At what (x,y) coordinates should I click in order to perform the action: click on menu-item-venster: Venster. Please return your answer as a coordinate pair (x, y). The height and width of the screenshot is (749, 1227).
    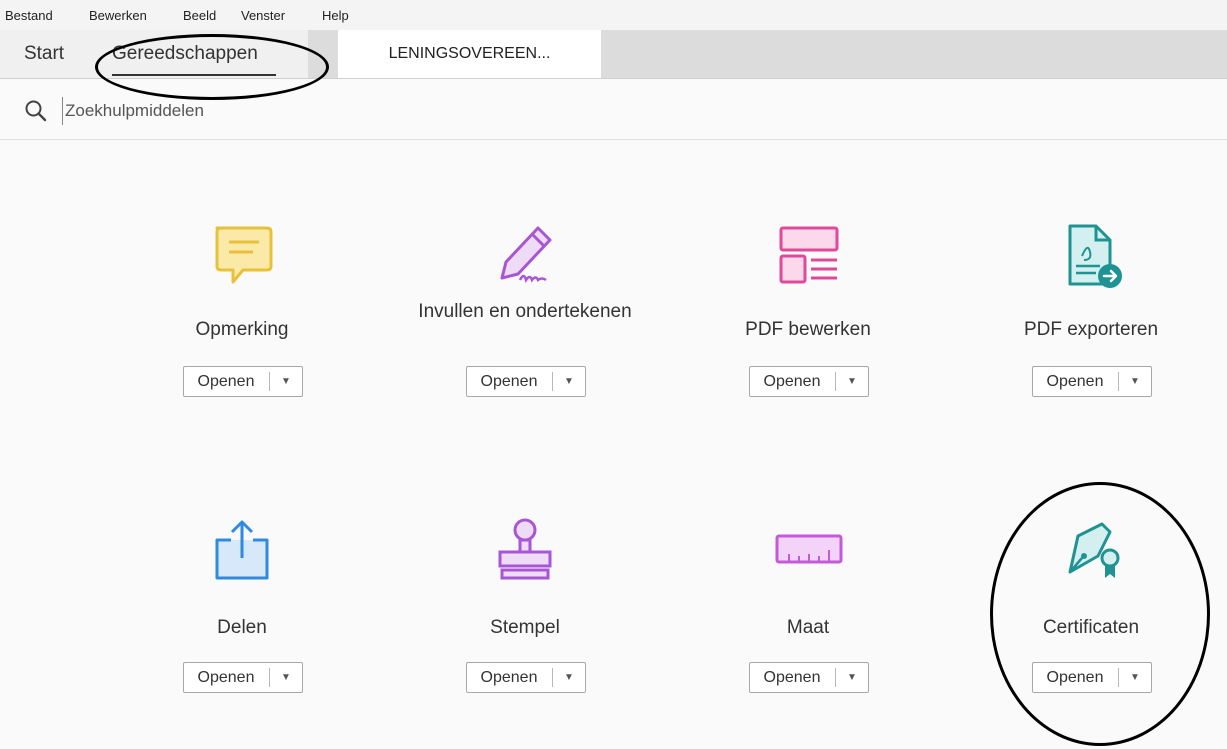
    Looking at the image, I should click on (263, 15).